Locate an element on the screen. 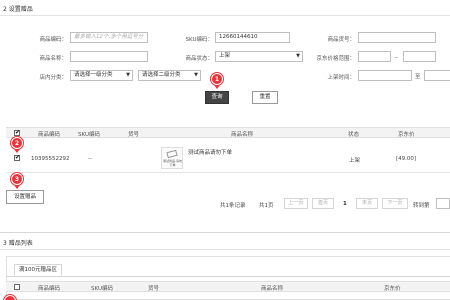 The height and width of the screenshot is (300, 450). product-status-select: 上架 ▼ is located at coordinates (259, 56).